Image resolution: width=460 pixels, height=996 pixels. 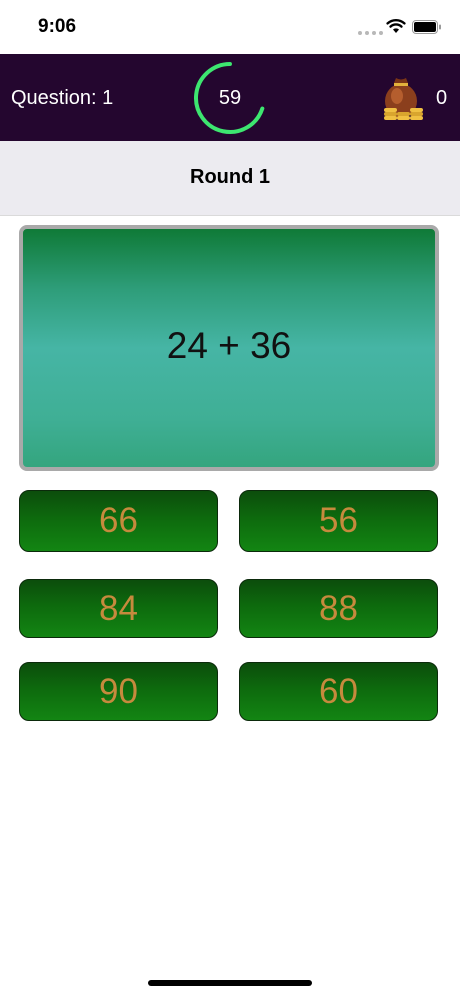 I want to click on question-text: 24 + 36, so click(x=229, y=345).